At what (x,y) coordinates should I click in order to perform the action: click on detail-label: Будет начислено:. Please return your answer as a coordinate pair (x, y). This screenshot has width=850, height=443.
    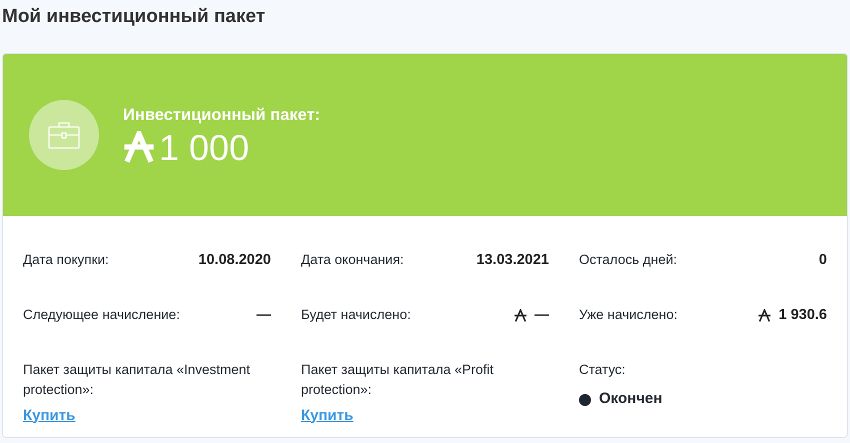
    Looking at the image, I should click on (356, 315).